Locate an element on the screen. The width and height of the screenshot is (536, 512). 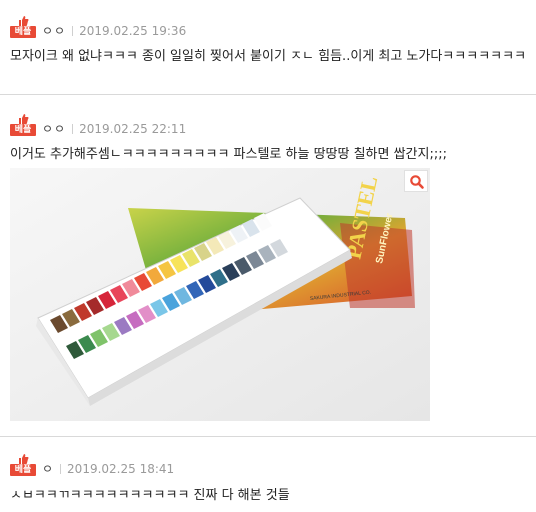
comment-meta: 베플 ㅇㅇ 2019.02.25 19:36 is located at coordinates (98, 26).